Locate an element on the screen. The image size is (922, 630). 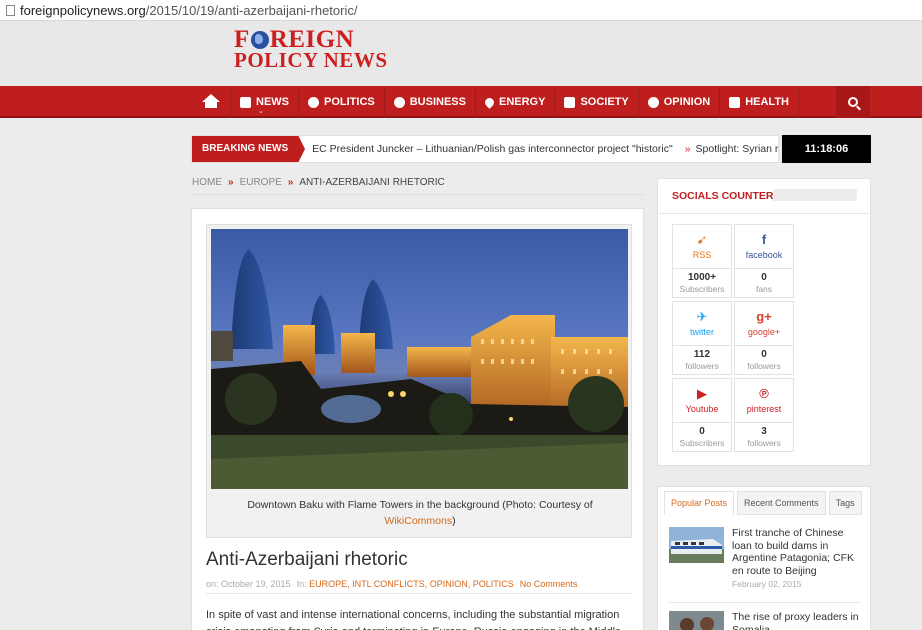
post-date: February 02, 2015 is located at coordinates (767, 584).